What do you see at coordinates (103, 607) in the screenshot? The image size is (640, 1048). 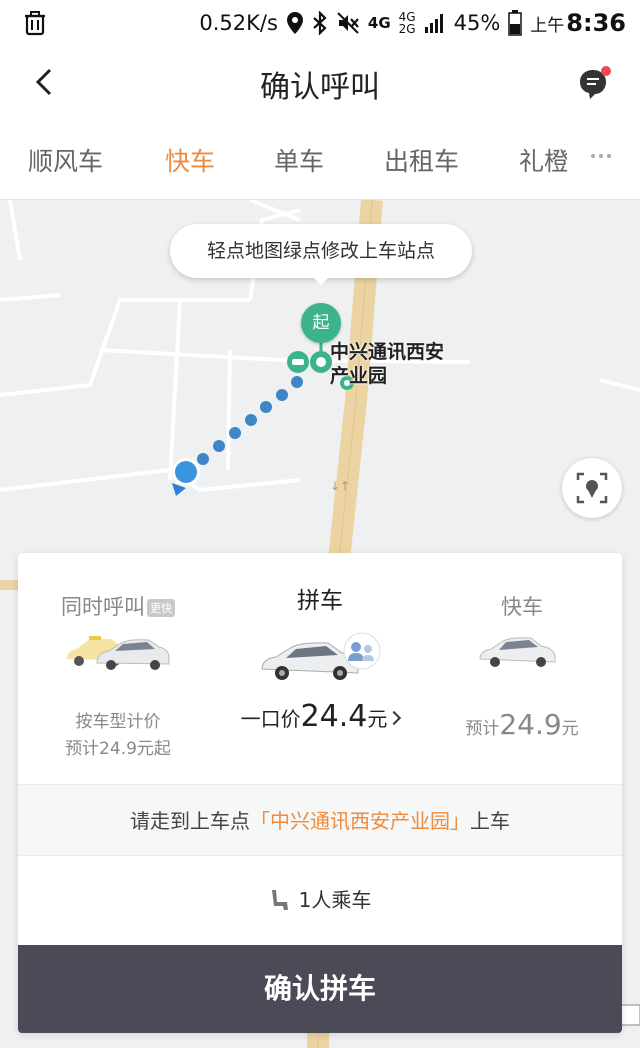 I see `option-multi-call-label: 同时呼叫` at bounding box center [103, 607].